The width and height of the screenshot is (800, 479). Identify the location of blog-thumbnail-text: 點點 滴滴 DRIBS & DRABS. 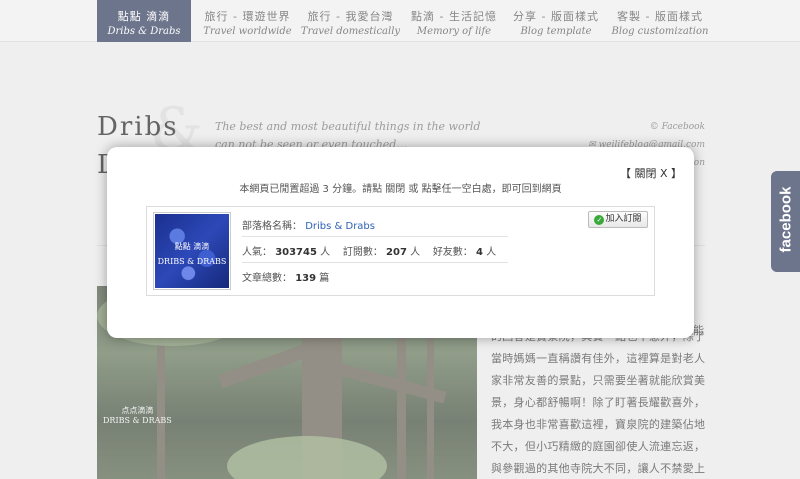
(192, 254).